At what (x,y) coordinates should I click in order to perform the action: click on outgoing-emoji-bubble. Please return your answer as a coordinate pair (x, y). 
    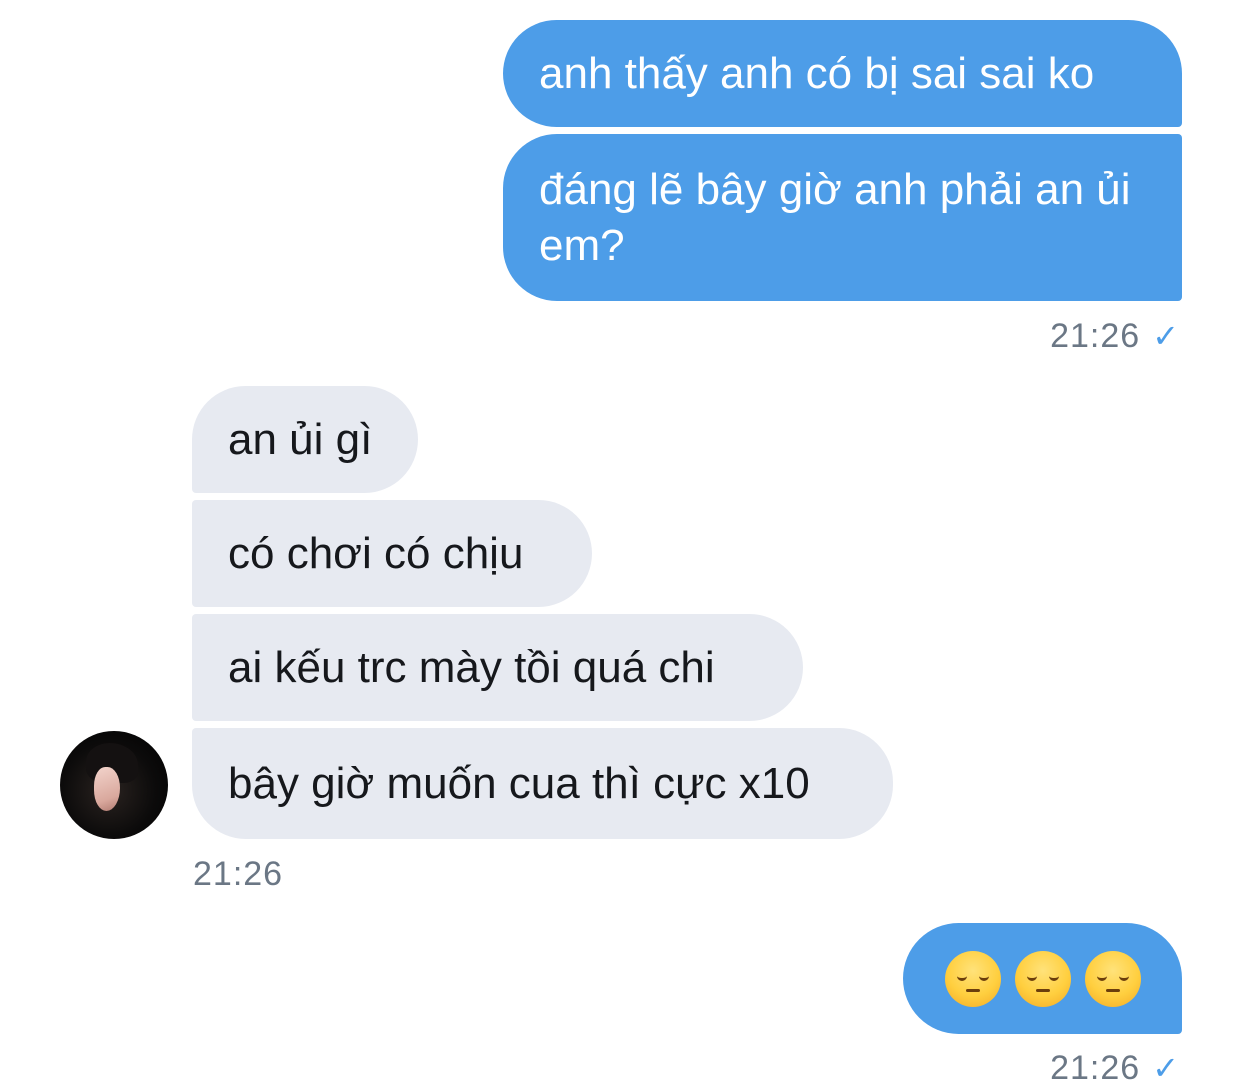
    Looking at the image, I should click on (1042, 978).